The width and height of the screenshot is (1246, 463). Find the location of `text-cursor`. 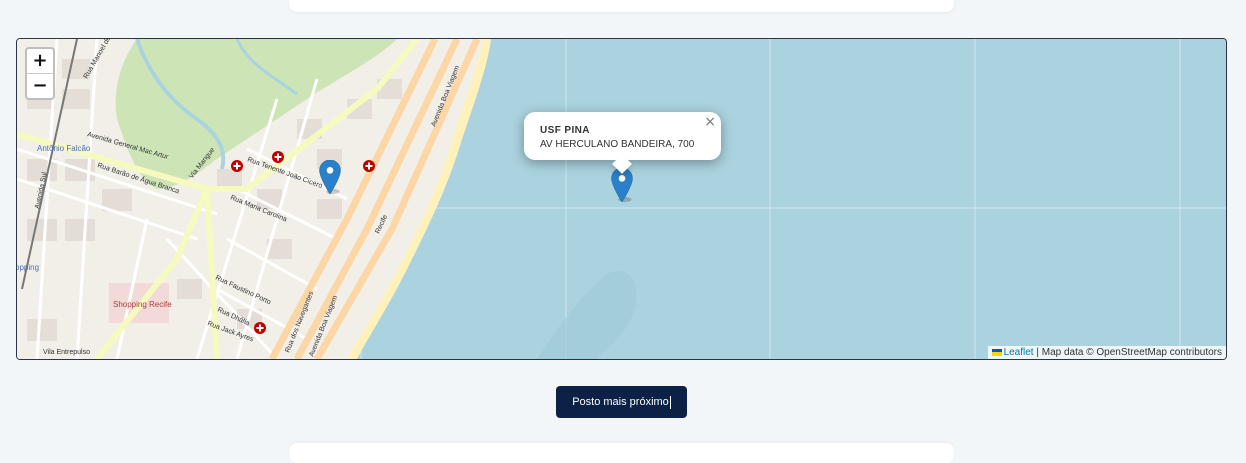

text-cursor is located at coordinates (670, 402).